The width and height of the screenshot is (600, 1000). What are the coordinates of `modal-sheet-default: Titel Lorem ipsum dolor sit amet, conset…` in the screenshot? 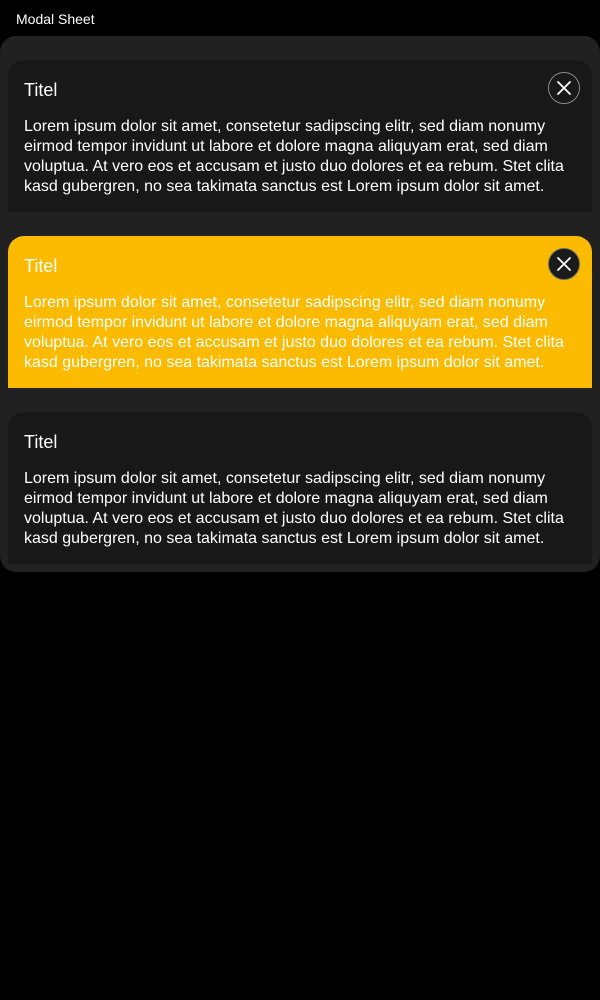 It's located at (300, 136).